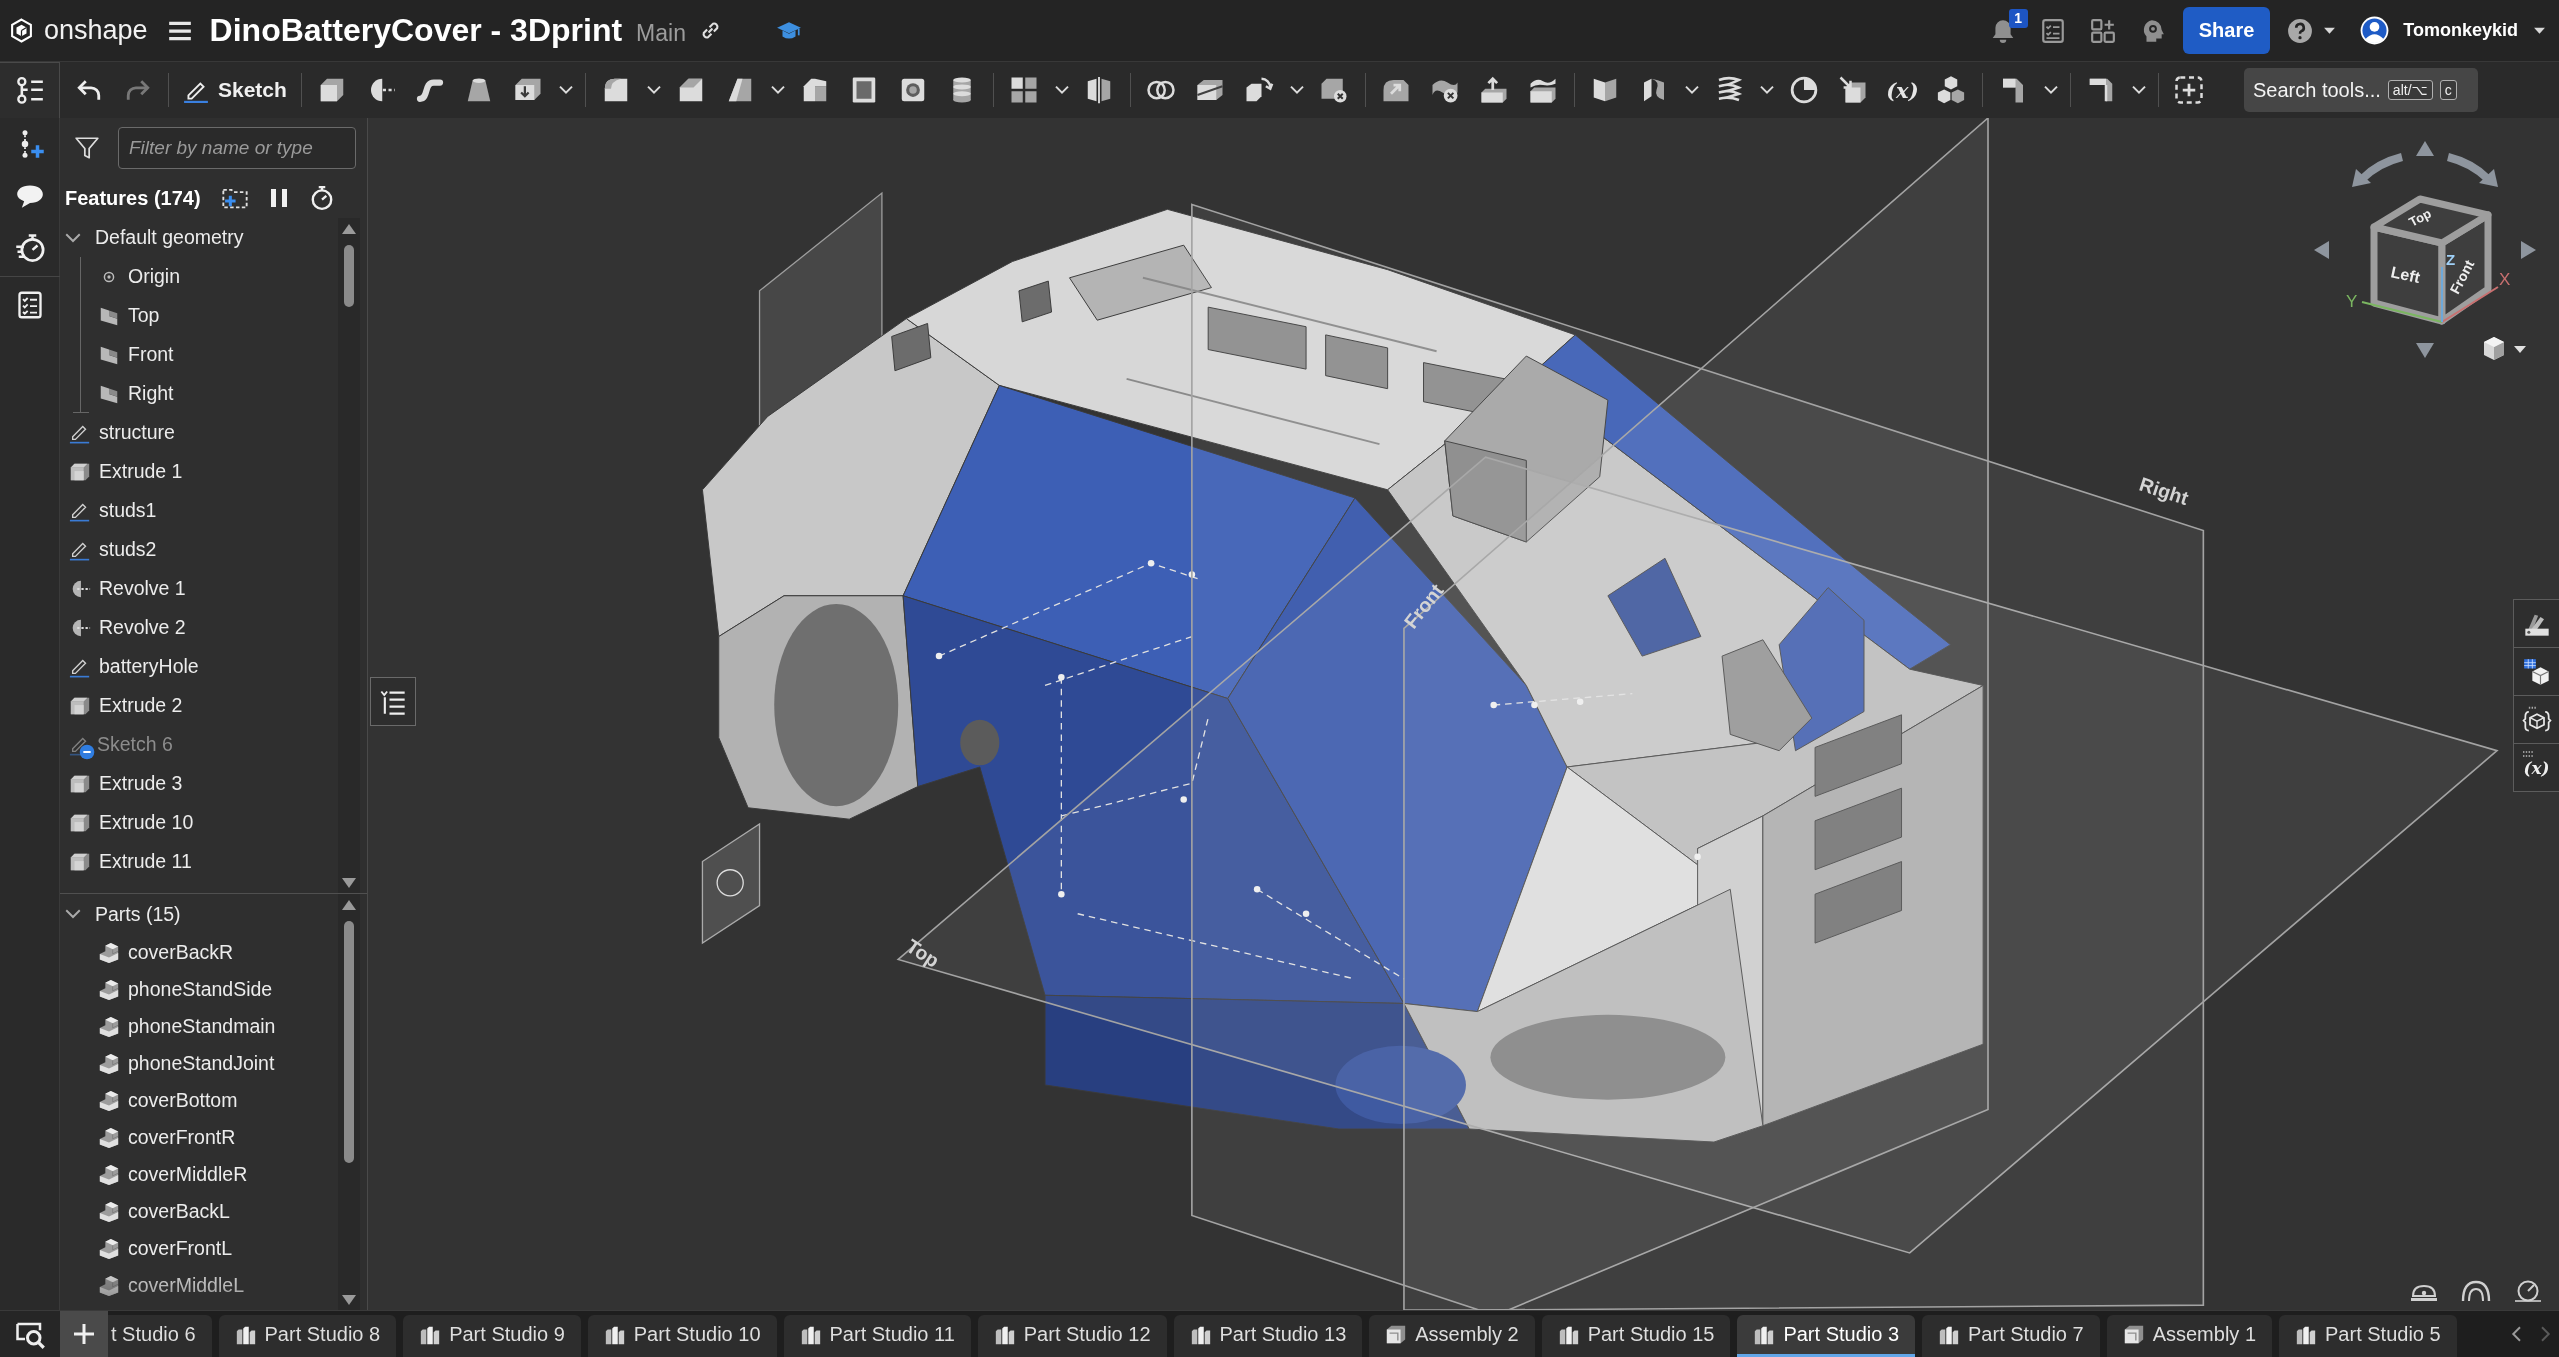 The image size is (2559, 1357). What do you see at coordinates (2052, 30) in the screenshot?
I see `checklist-icon` at bounding box center [2052, 30].